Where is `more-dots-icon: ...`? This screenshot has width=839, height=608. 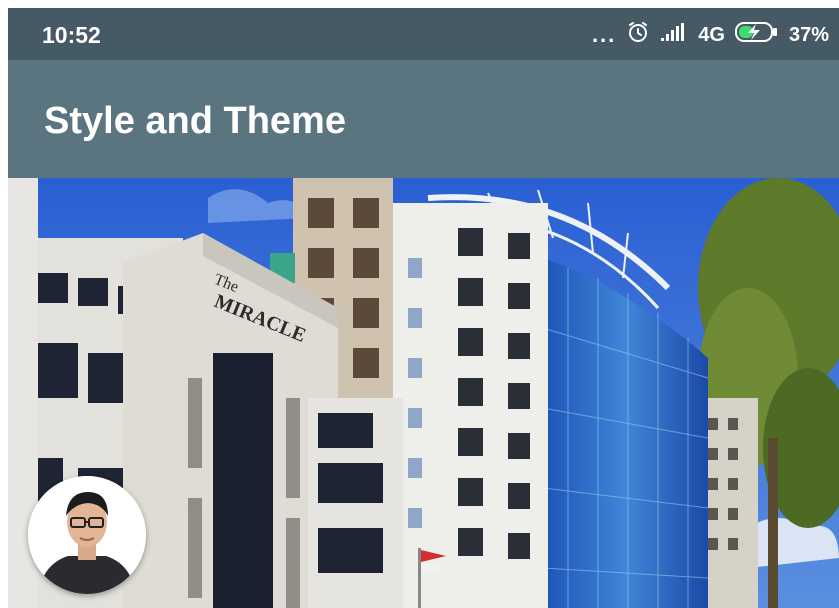
more-dots-icon: ... is located at coordinates (604, 34).